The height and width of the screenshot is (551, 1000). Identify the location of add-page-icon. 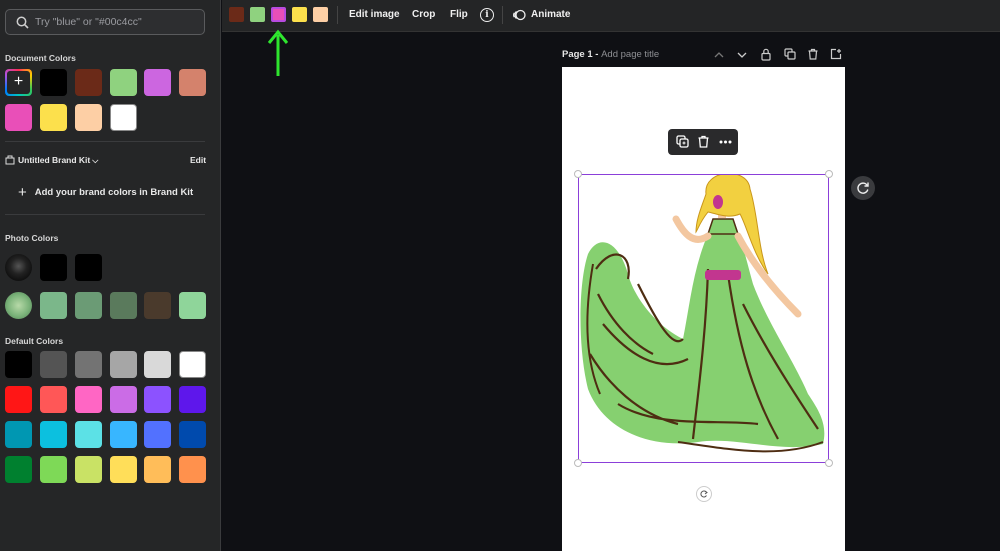
(836, 54).